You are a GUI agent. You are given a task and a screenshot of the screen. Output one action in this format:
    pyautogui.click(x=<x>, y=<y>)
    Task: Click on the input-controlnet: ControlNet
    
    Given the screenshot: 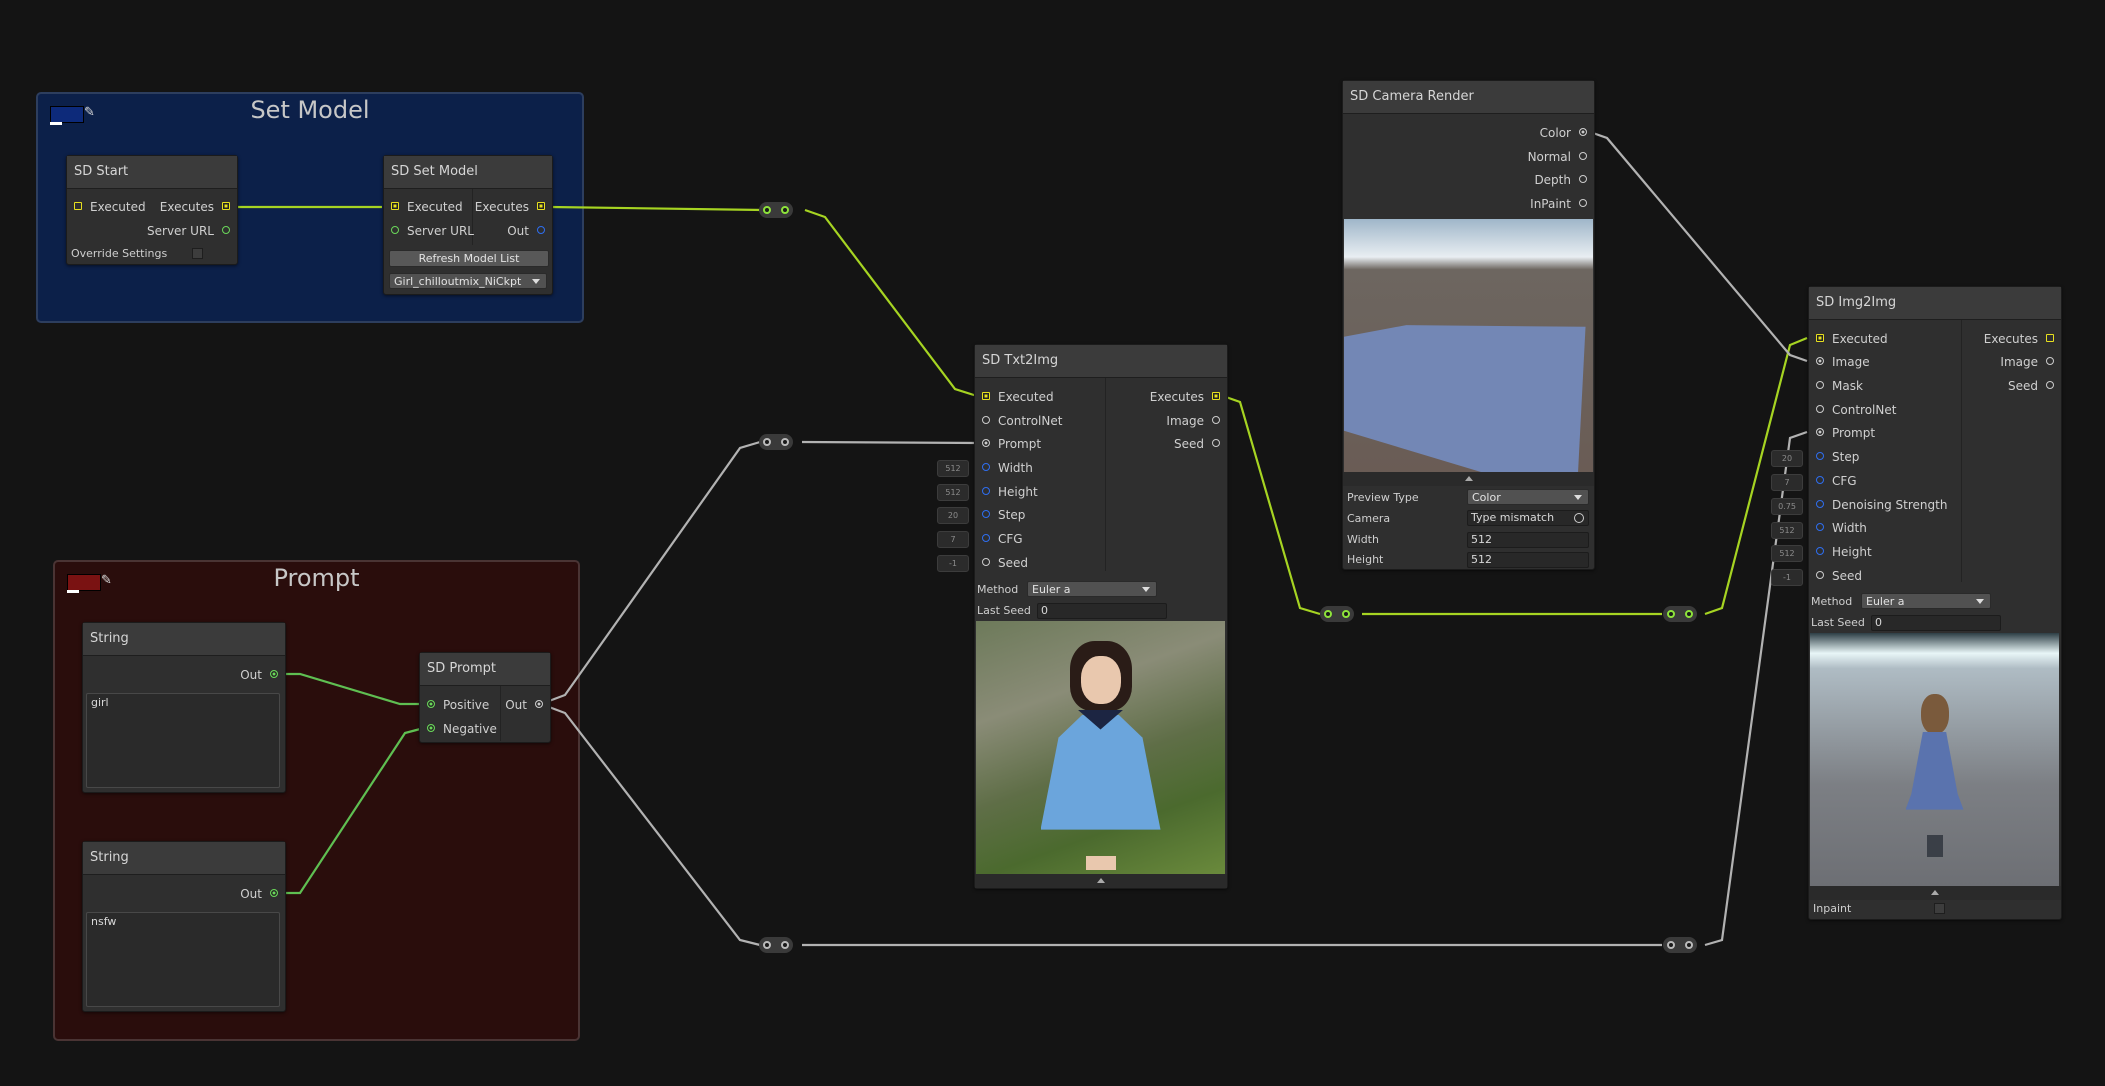 What is the action you would take?
    pyautogui.click(x=1021, y=421)
    